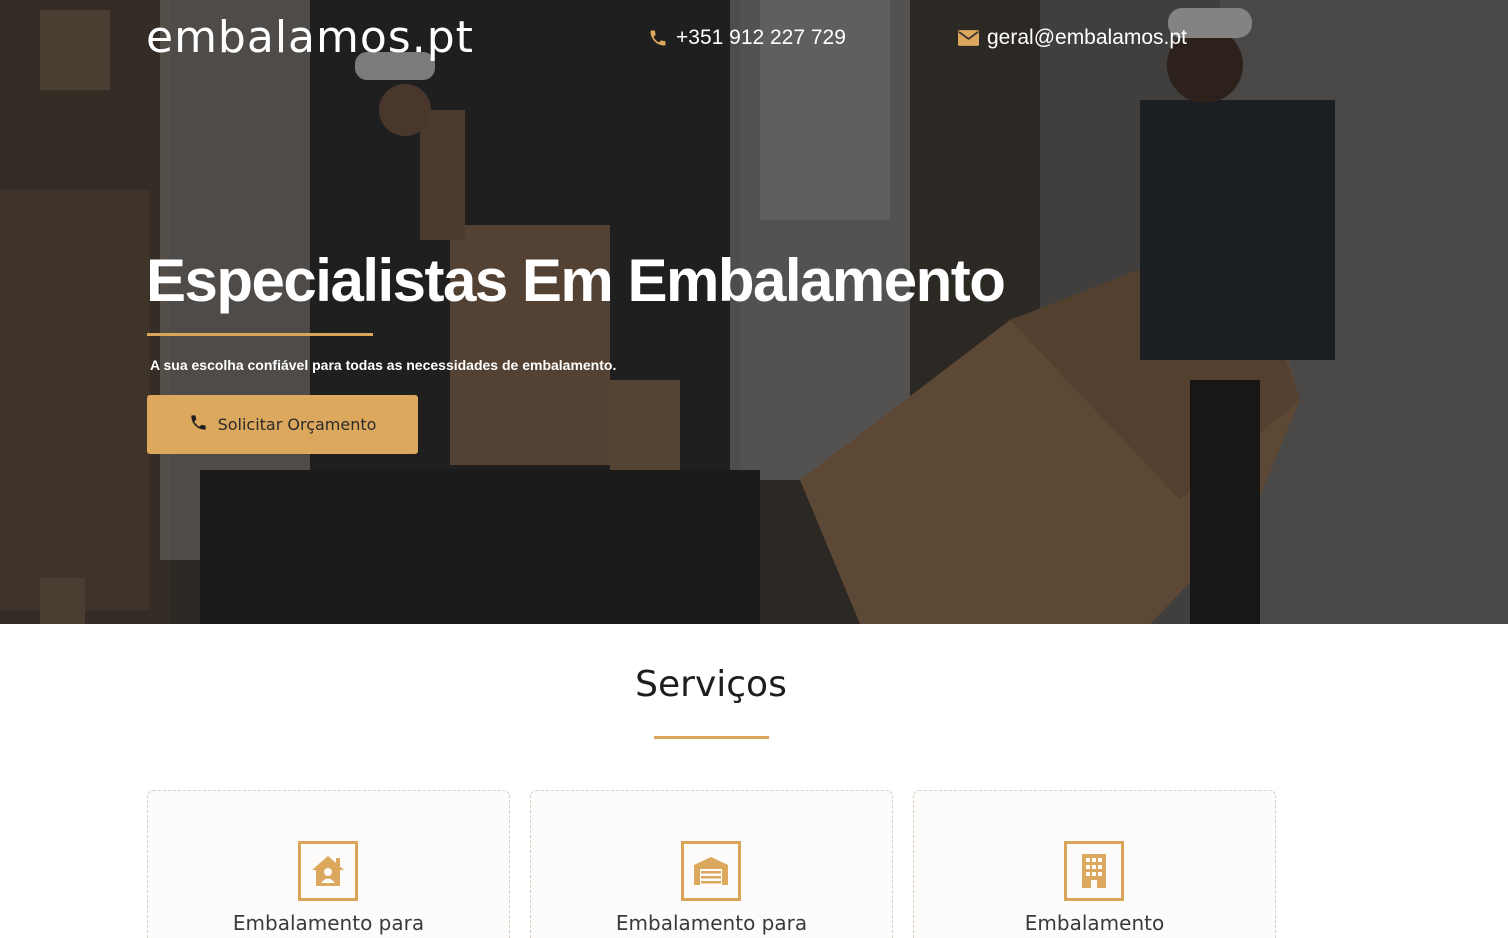 This screenshot has width=1508, height=938. Describe the element at coordinates (968, 38) in the screenshot. I see `envelope-icon` at that location.